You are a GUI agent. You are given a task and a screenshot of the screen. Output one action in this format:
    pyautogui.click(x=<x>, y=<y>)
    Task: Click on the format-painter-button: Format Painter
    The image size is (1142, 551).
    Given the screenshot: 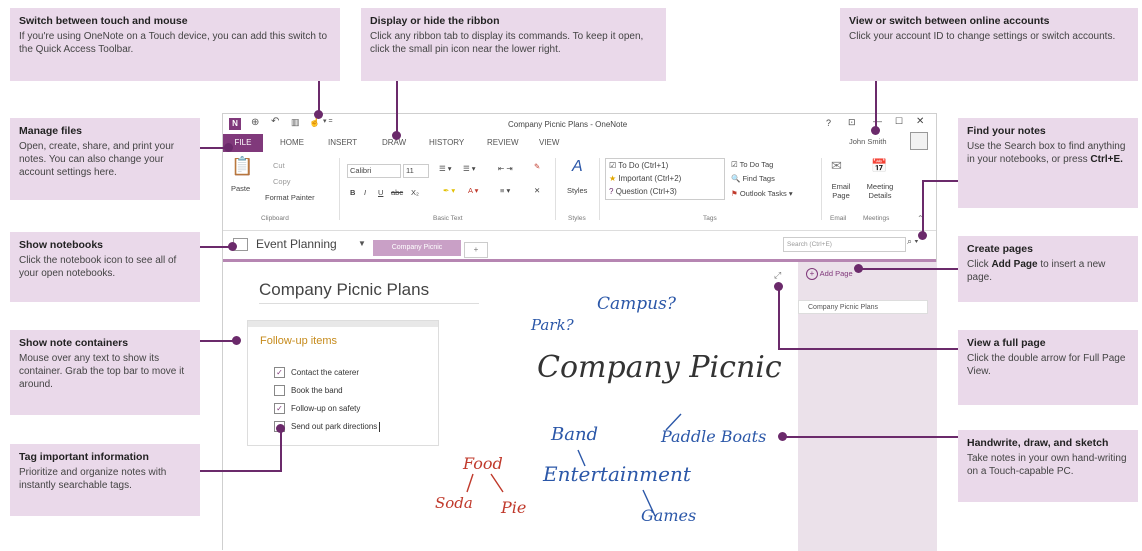 What is the action you would take?
    pyautogui.click(x=290, y=197)
    